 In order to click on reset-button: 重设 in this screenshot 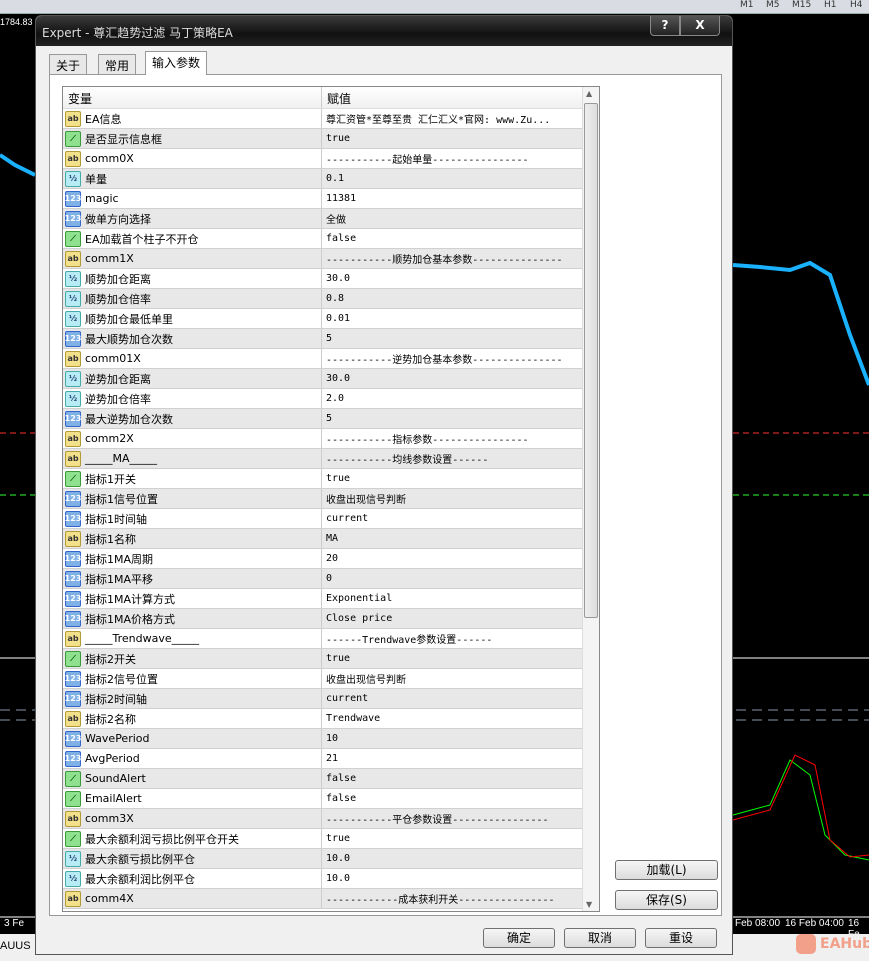, I will do `click(681, 938)`.